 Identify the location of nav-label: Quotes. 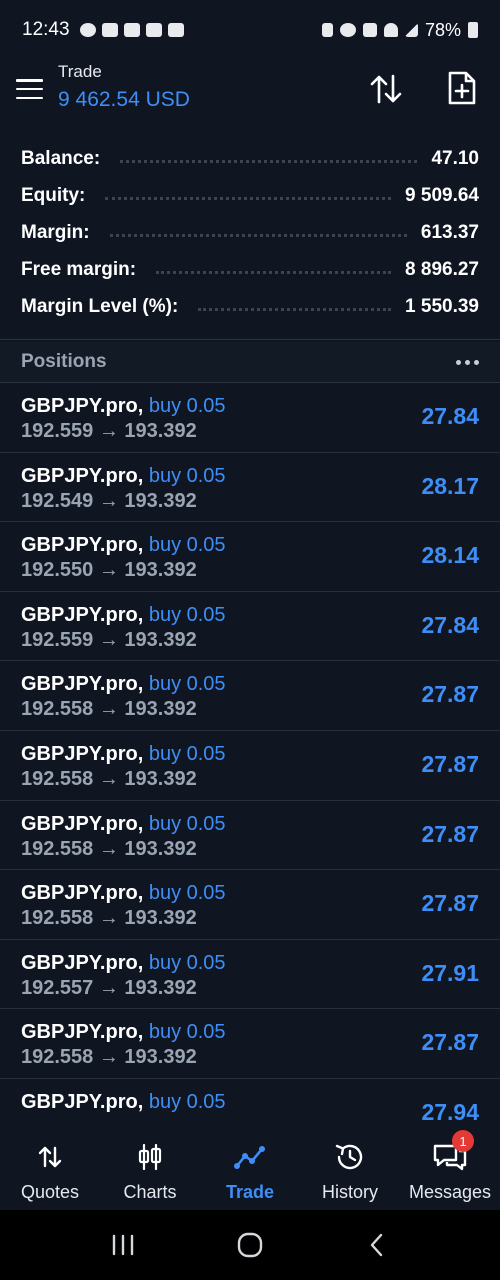
(50, 1192).